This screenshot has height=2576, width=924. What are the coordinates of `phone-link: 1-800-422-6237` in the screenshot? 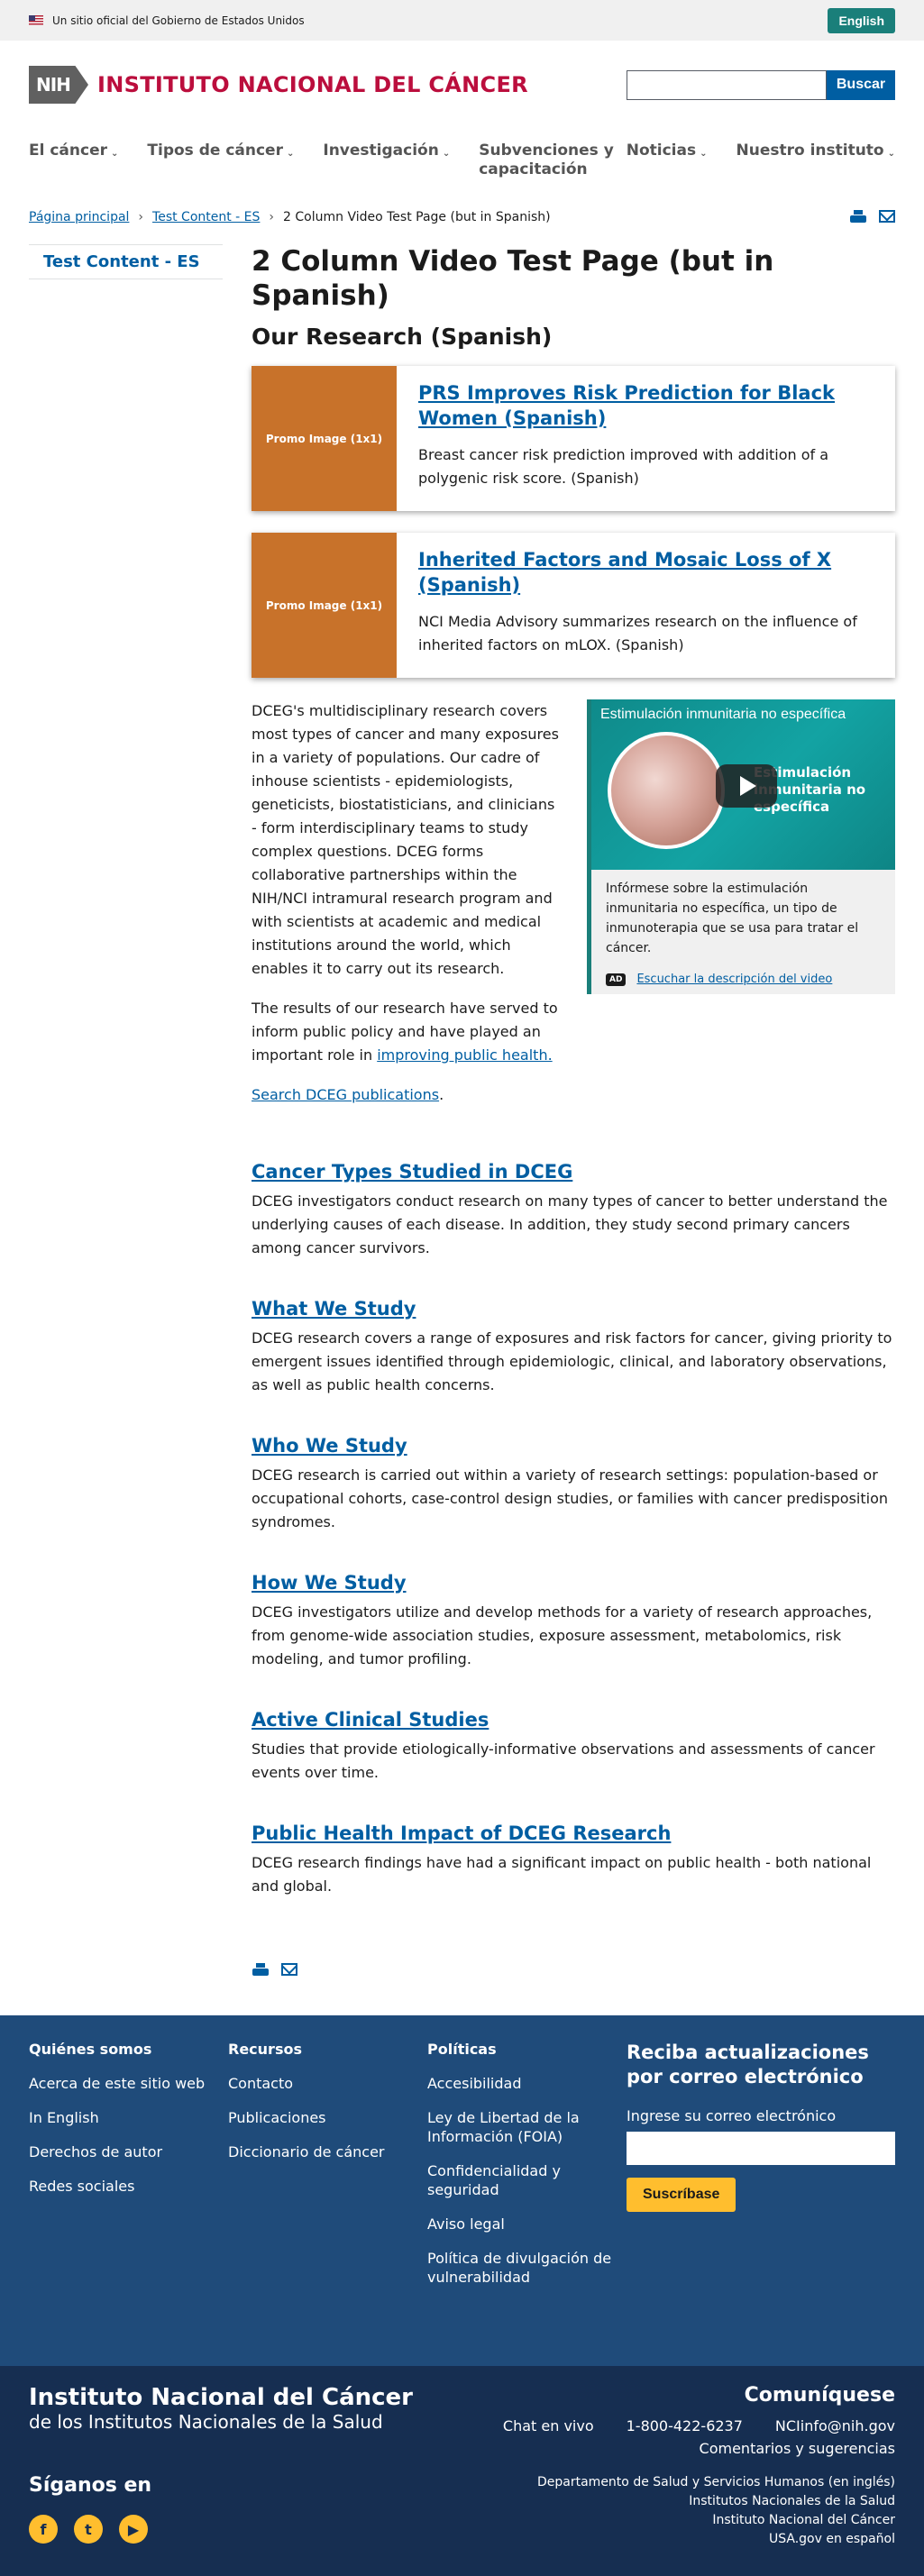 It's located at (685, 2425).